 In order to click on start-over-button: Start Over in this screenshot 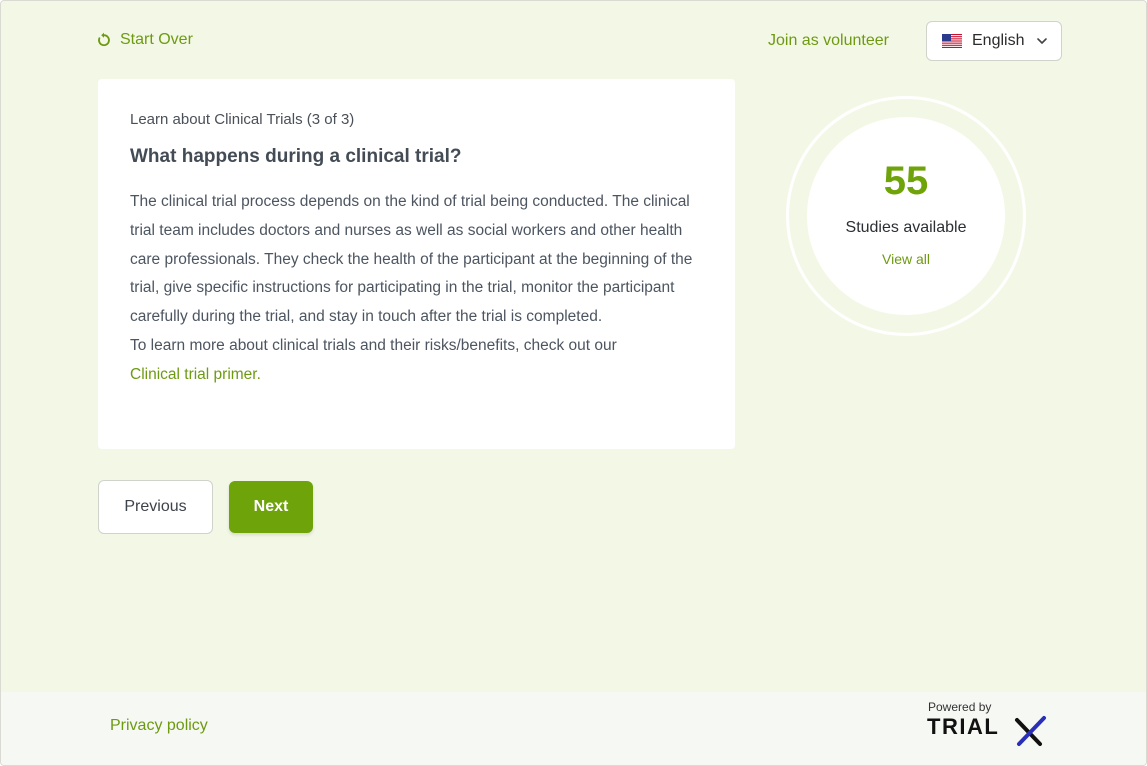, I will do `click(144, 40)`.